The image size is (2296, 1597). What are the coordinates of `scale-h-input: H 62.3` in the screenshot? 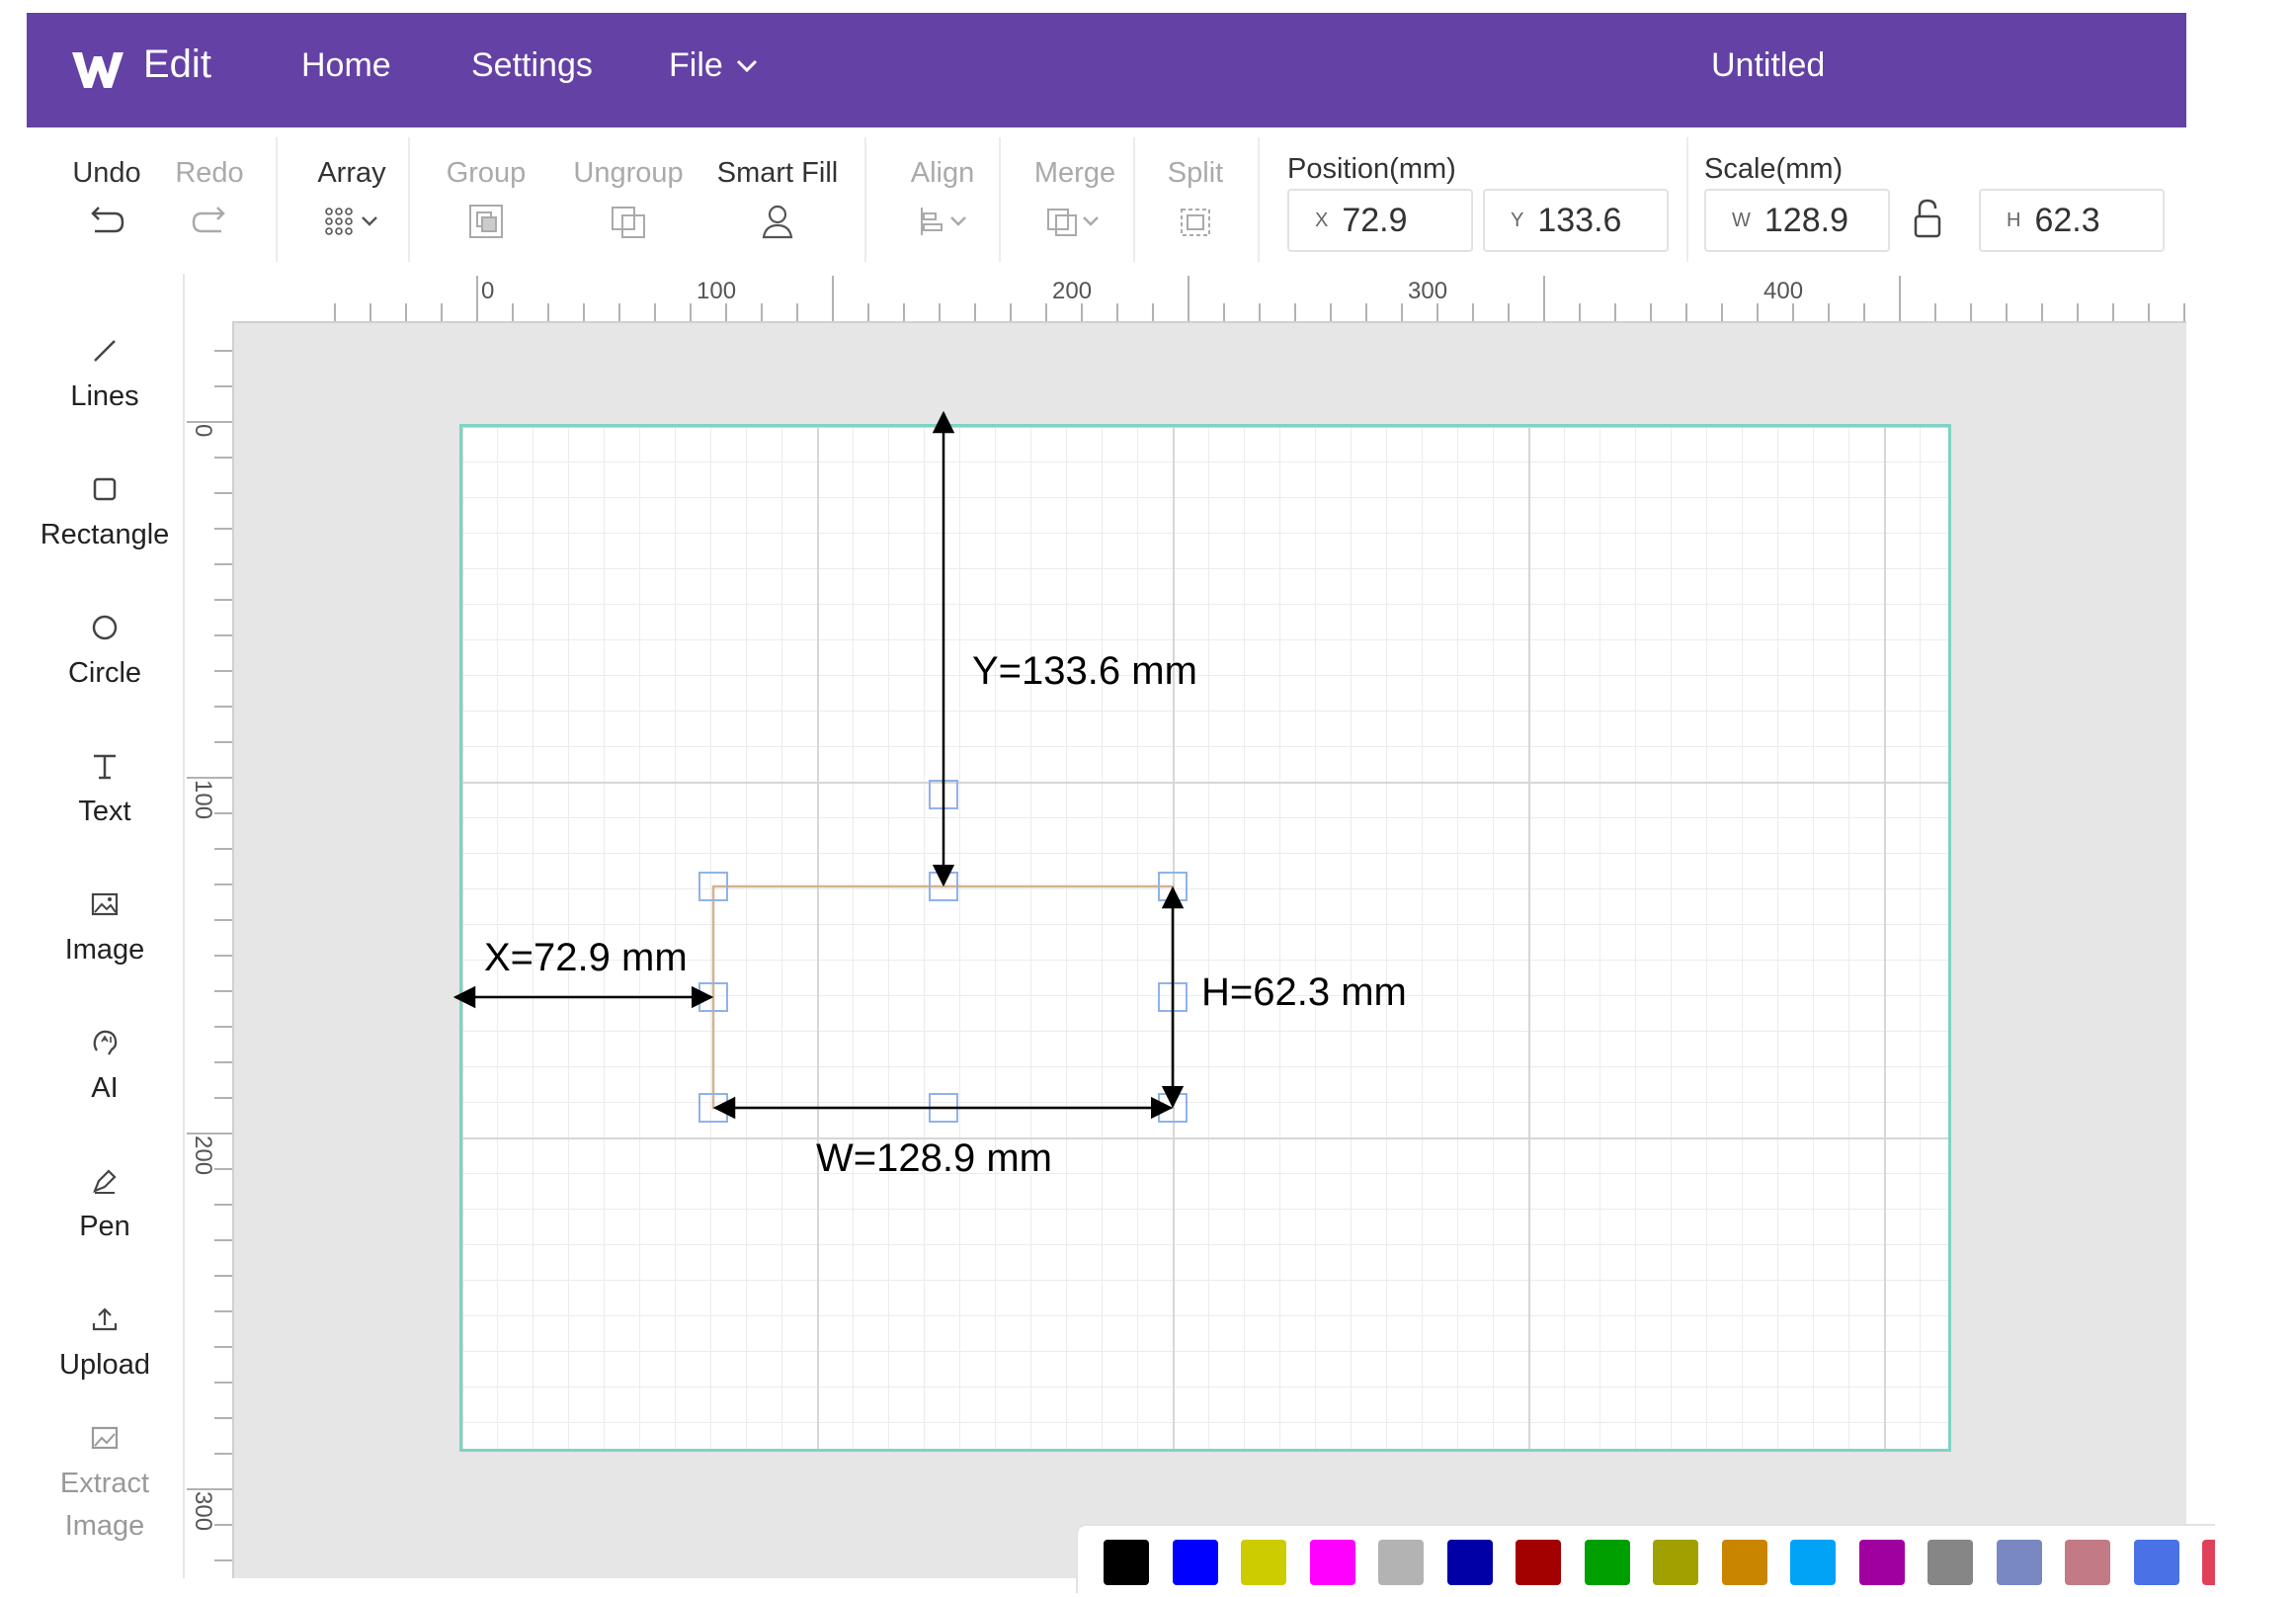 It's located at (2072, 220).